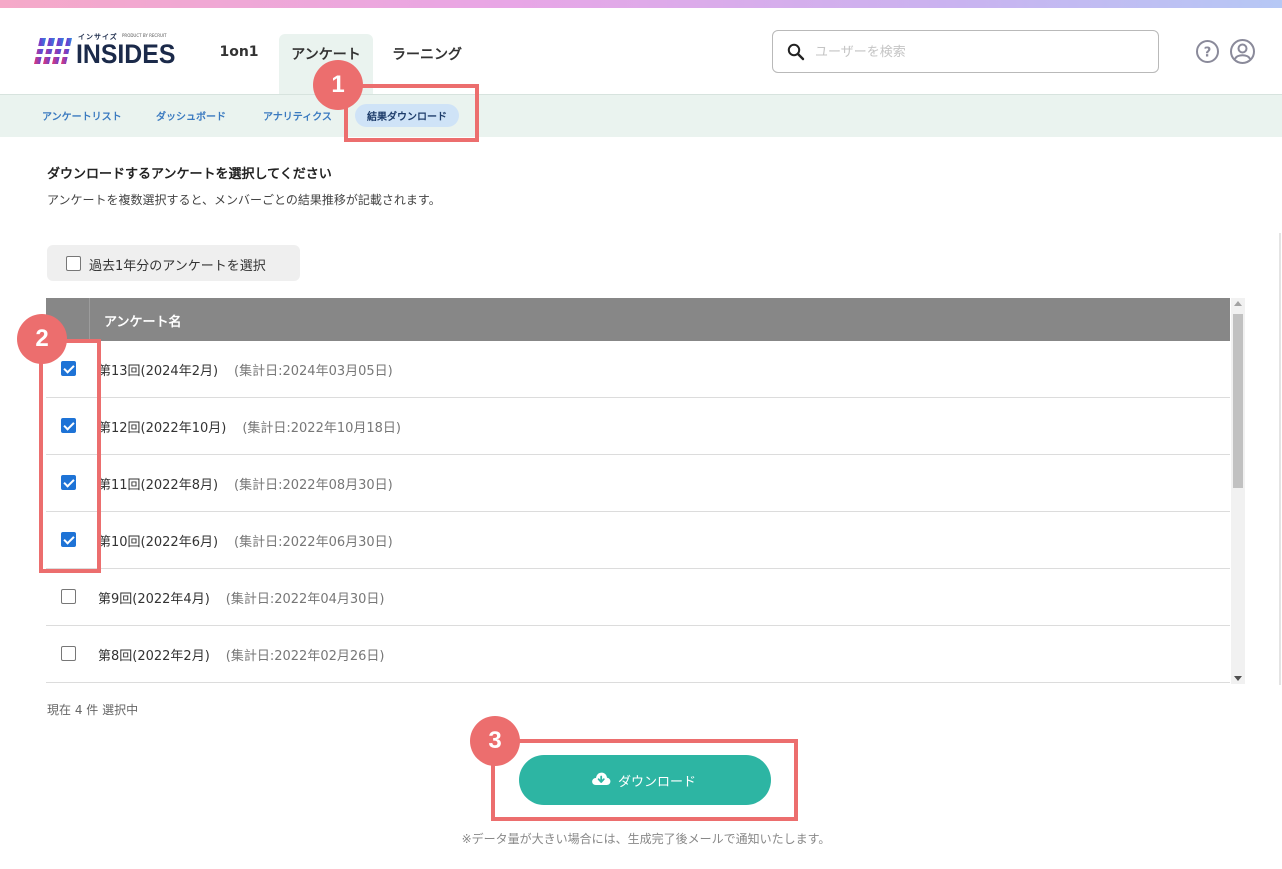 The image size is (1282, 869). I want to click on scrollbar-thumb, so click(1238, 401).